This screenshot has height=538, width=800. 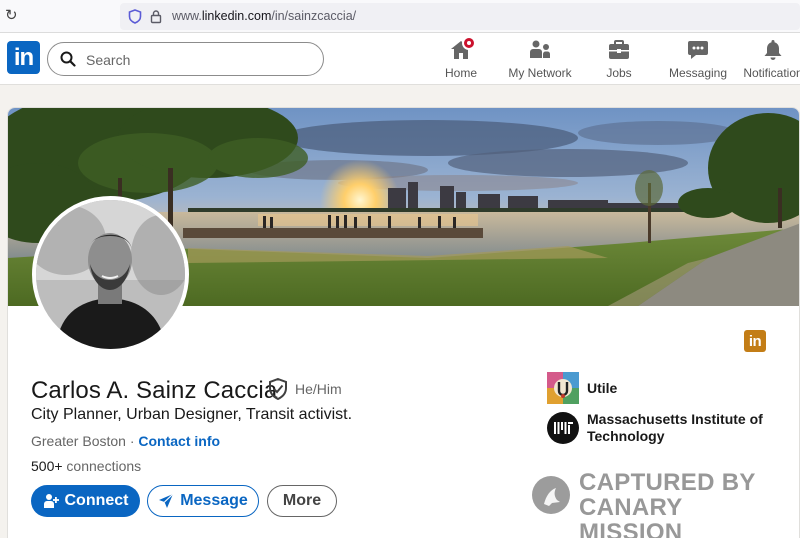 What do you see at coordinates (51, 501) in the screenshot?
I see `add-person-icon` at bounding box center [51, 501].